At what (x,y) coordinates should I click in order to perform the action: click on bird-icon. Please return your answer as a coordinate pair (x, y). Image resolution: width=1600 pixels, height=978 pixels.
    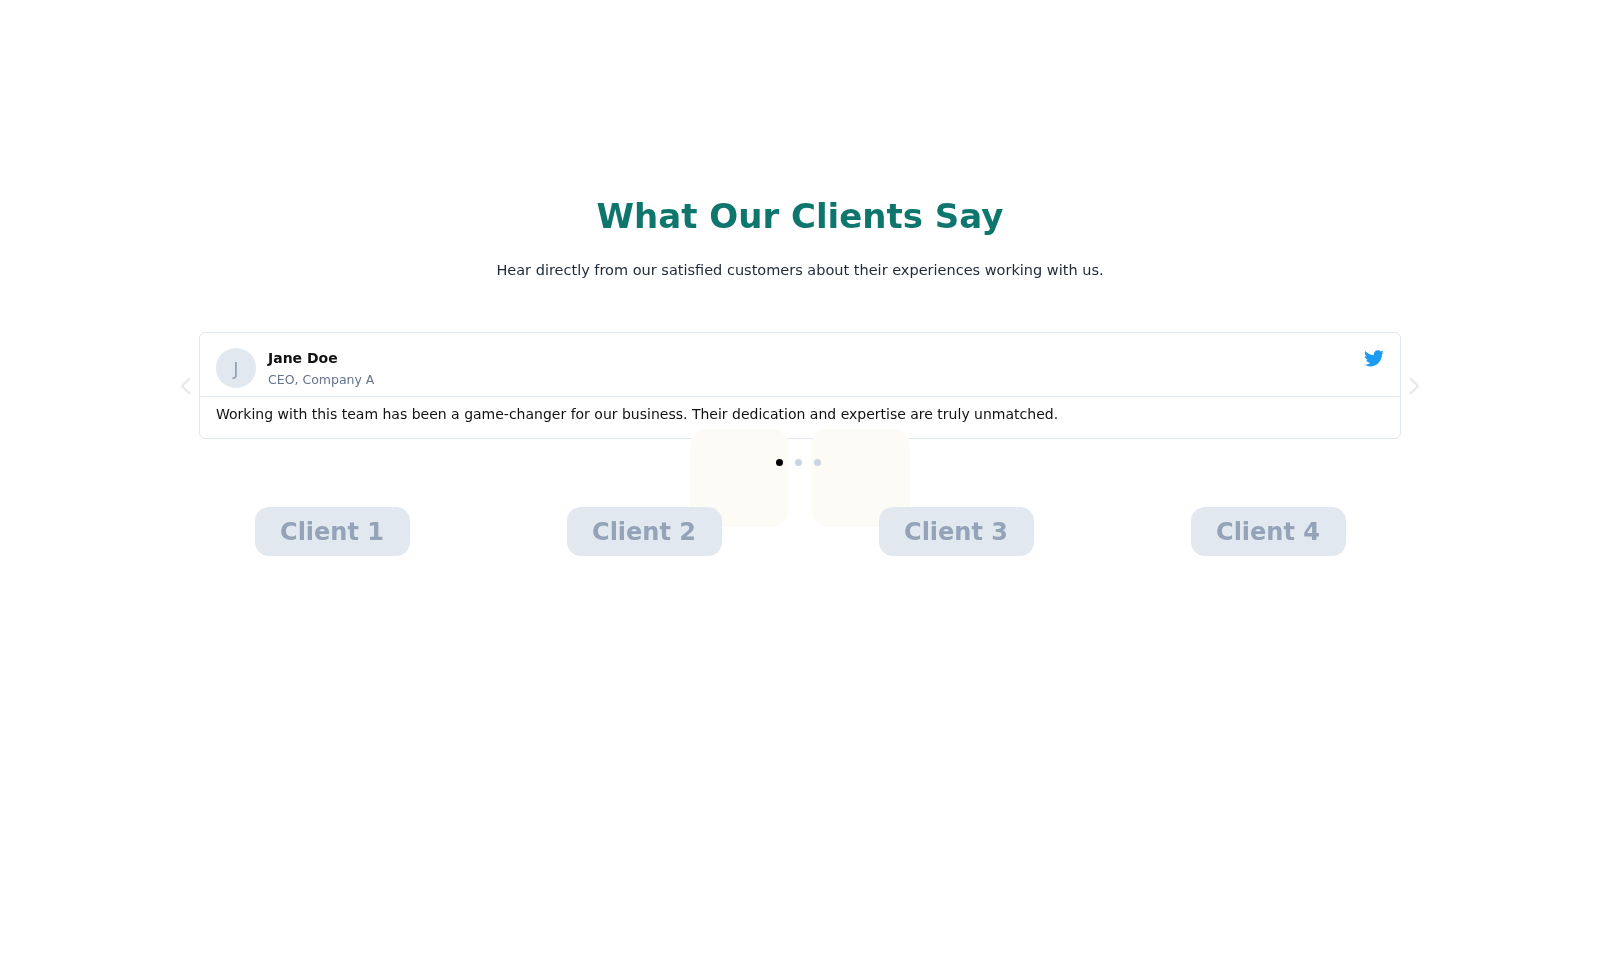
    Looking at the image, I should click on (1374, 358).